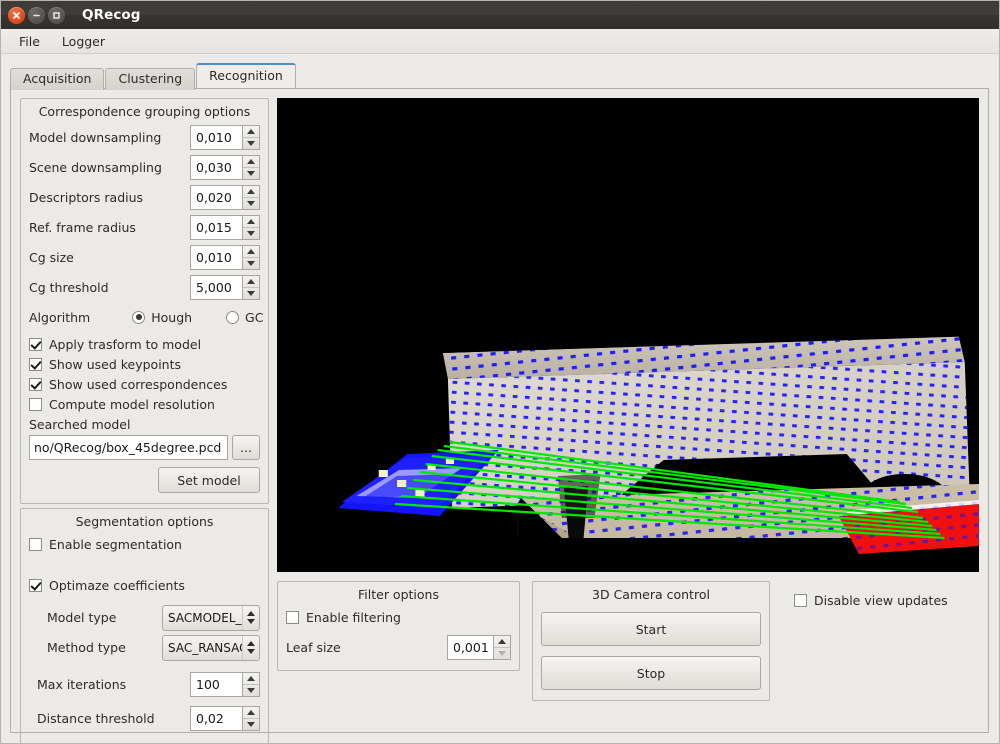 Image resolution: width=1000 pixels, height=744 pixels. I want to click on window-title: QRecog, so click(111, 15).